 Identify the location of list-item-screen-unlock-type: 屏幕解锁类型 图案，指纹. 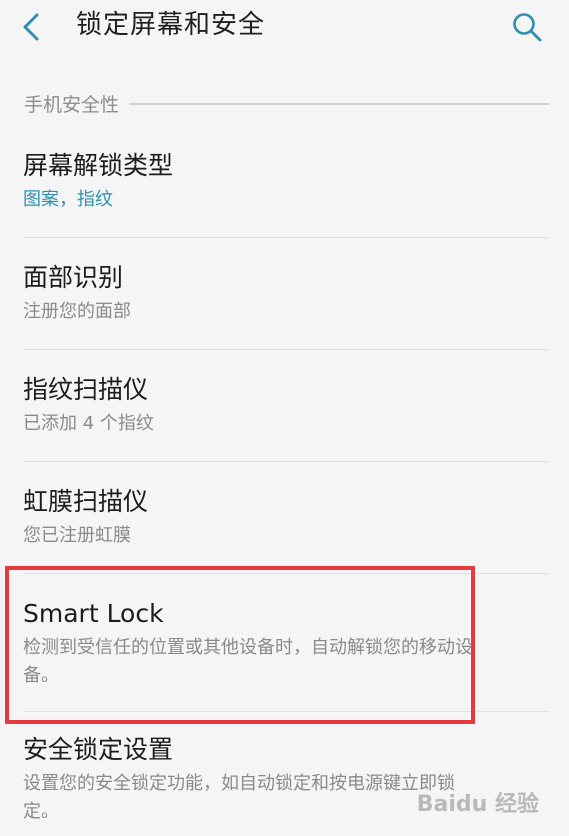
(284, 189).